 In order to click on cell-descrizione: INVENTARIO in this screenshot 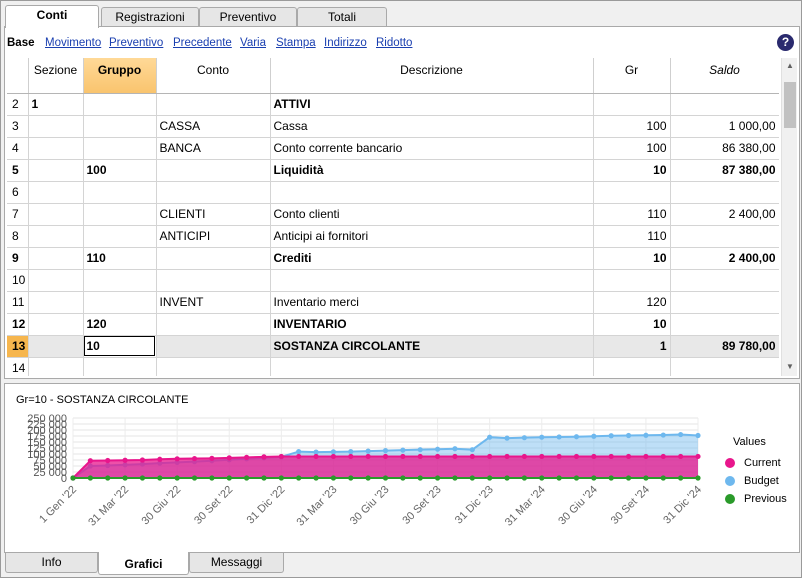, I will do `click(432, 324)`.